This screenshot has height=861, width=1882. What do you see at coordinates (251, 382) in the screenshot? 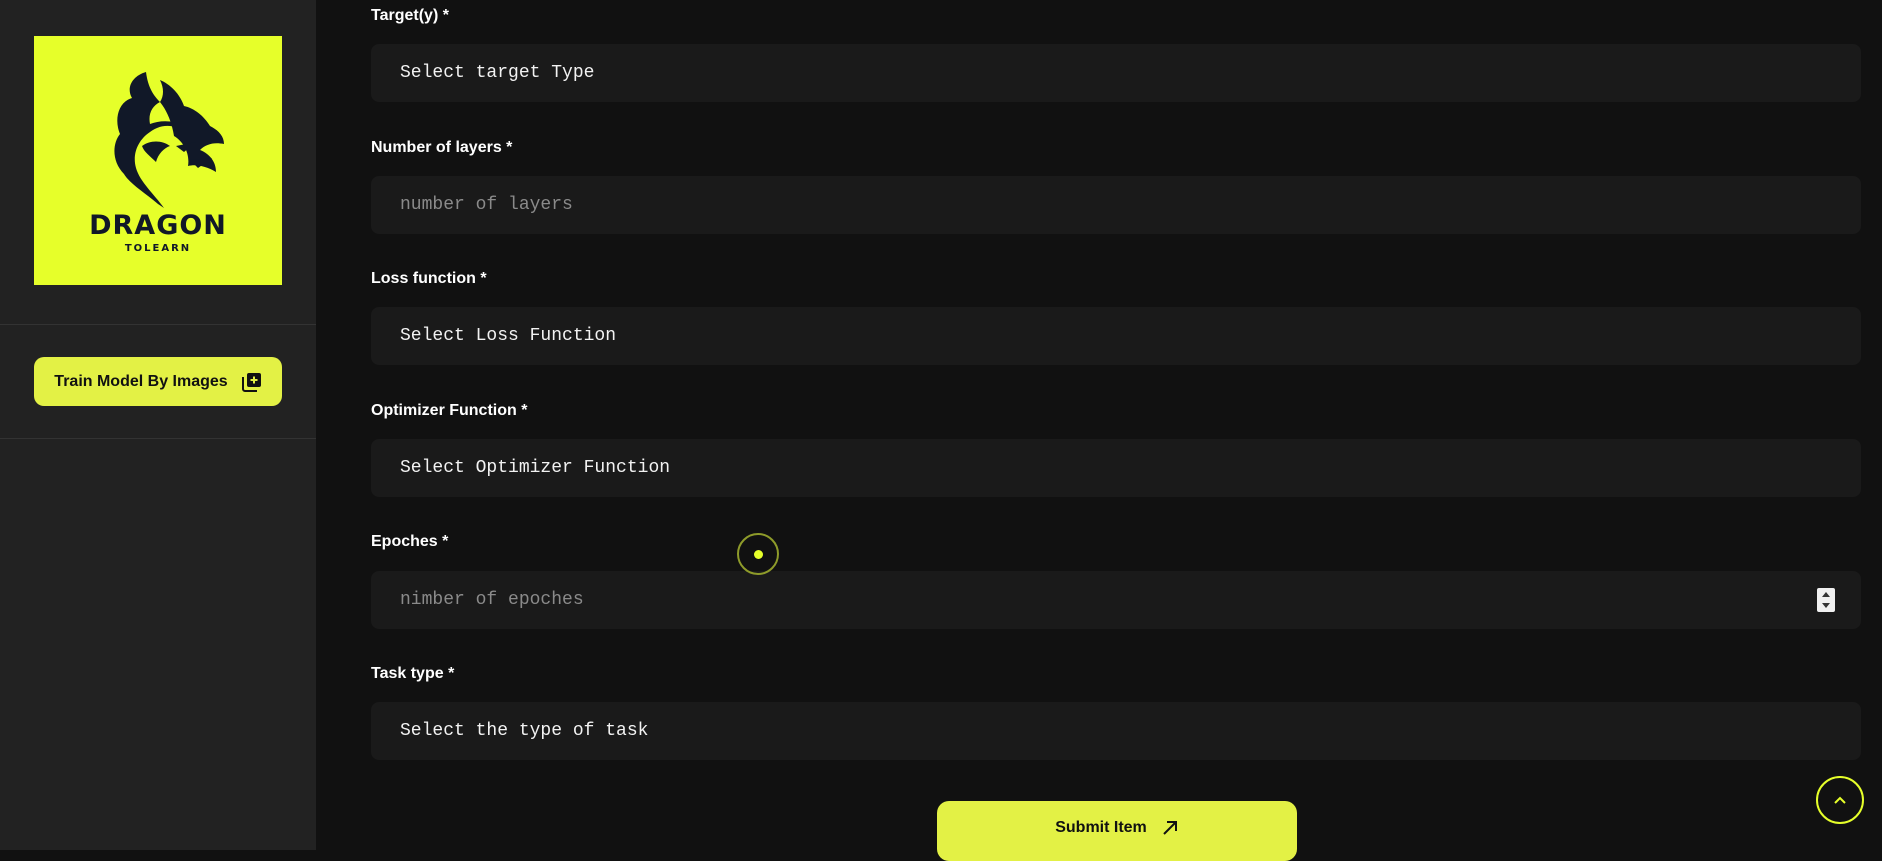
I see `add-images-icon` at bounding box center [251, 382].